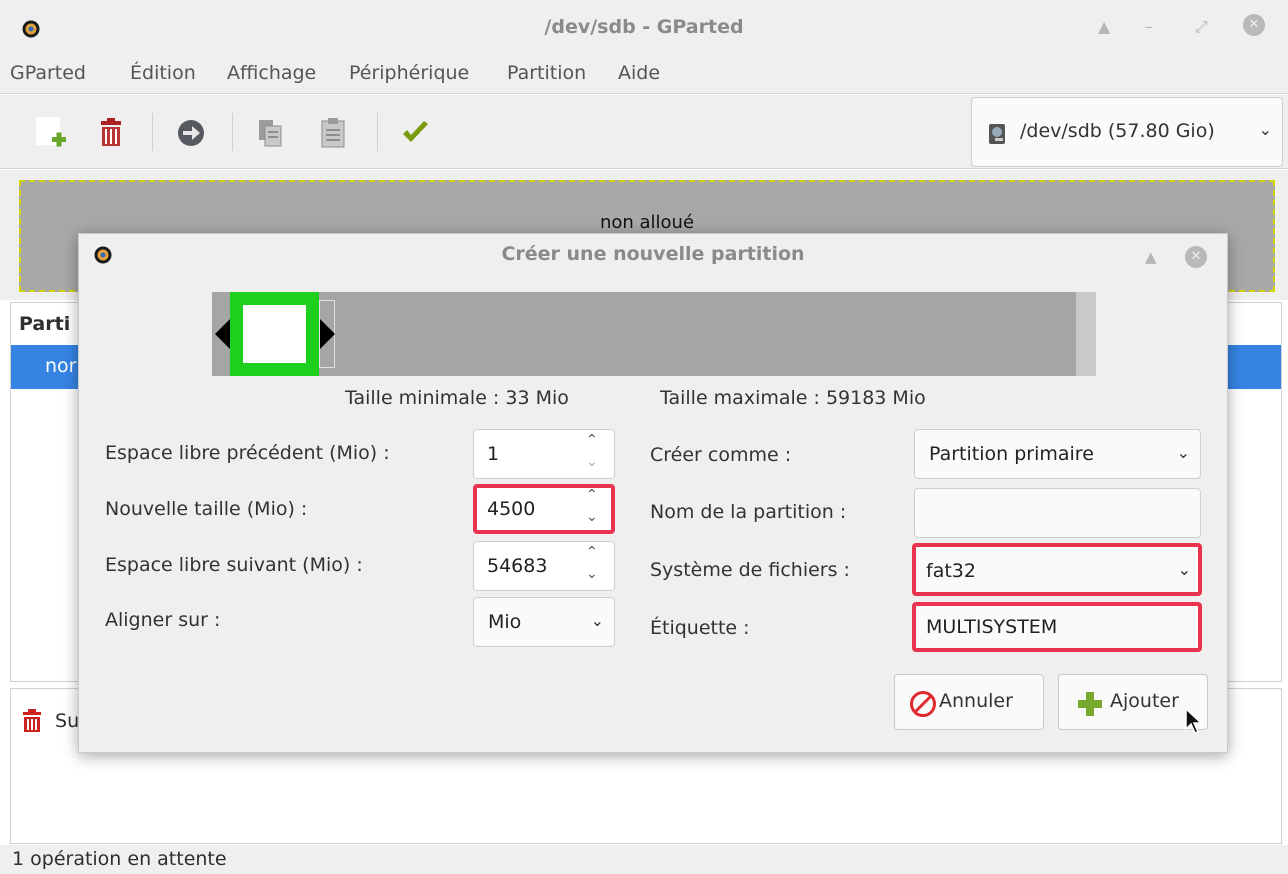  What do you see at coordinates (793, 398) in the screenshot?
I see `max-size-label: Taille maximale : 59183 Mio` at bounding box center [793, 398].